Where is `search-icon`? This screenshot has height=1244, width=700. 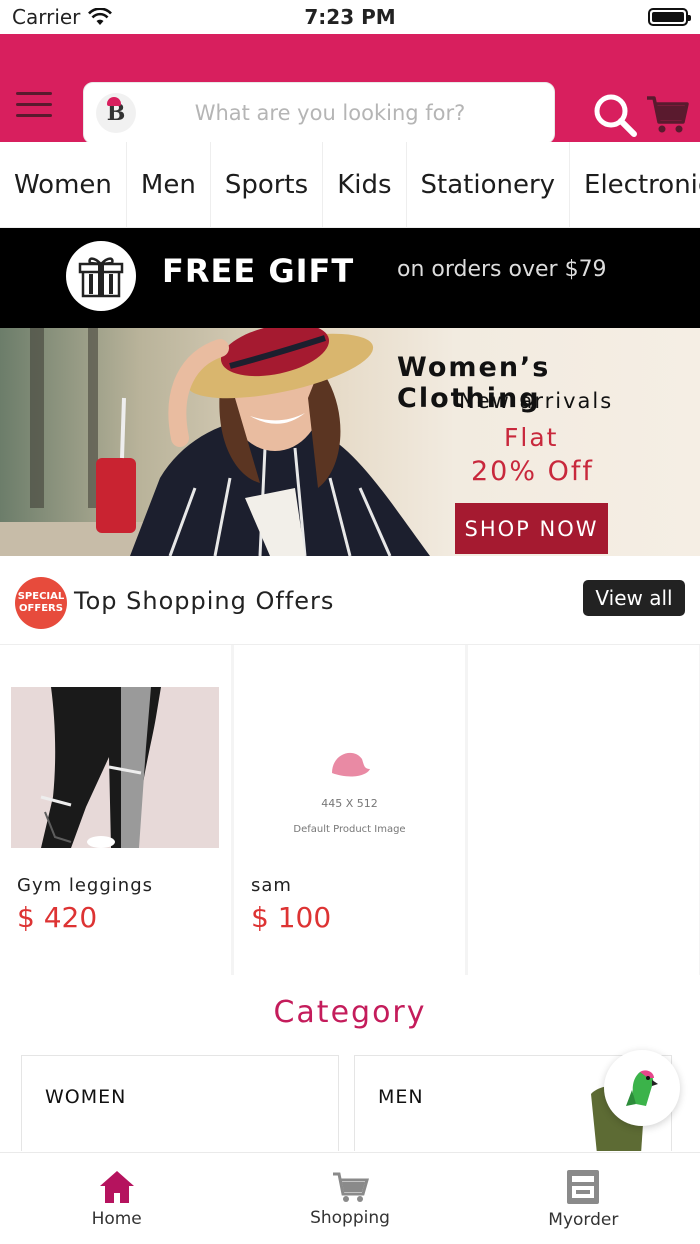 search-icon is located at coordinates (615, 115).